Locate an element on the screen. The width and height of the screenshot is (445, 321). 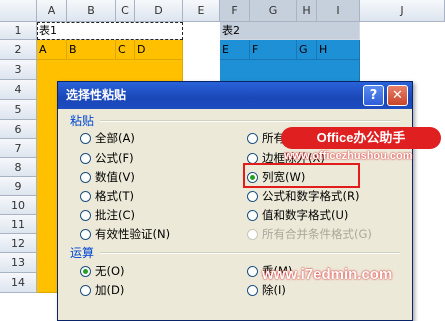
column-header-a: A is located at coordinates (52, 11).